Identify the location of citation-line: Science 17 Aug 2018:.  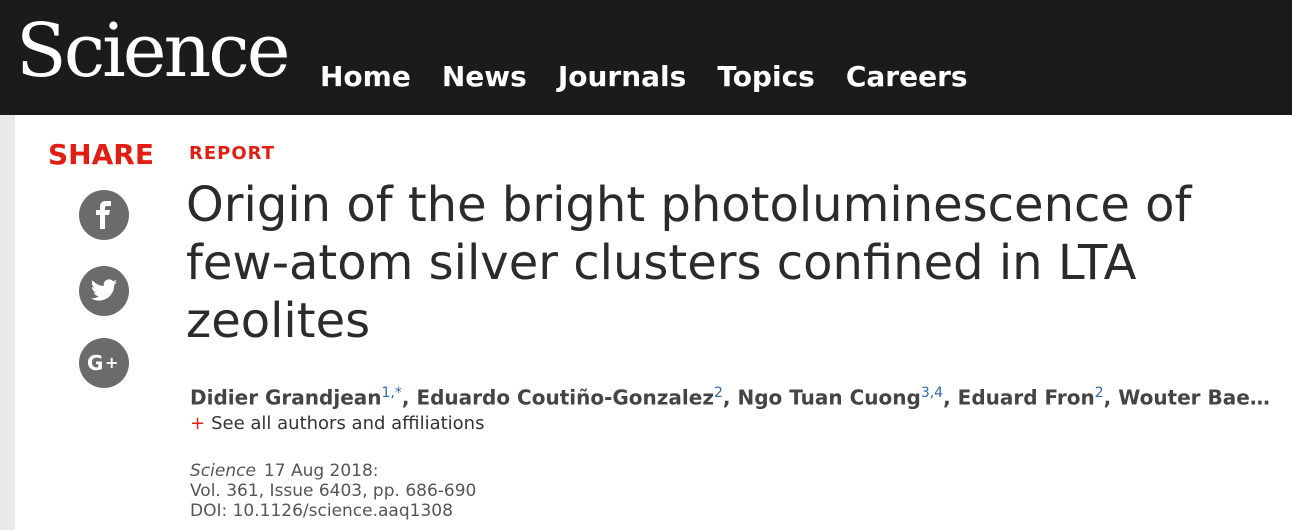
(333, 471).